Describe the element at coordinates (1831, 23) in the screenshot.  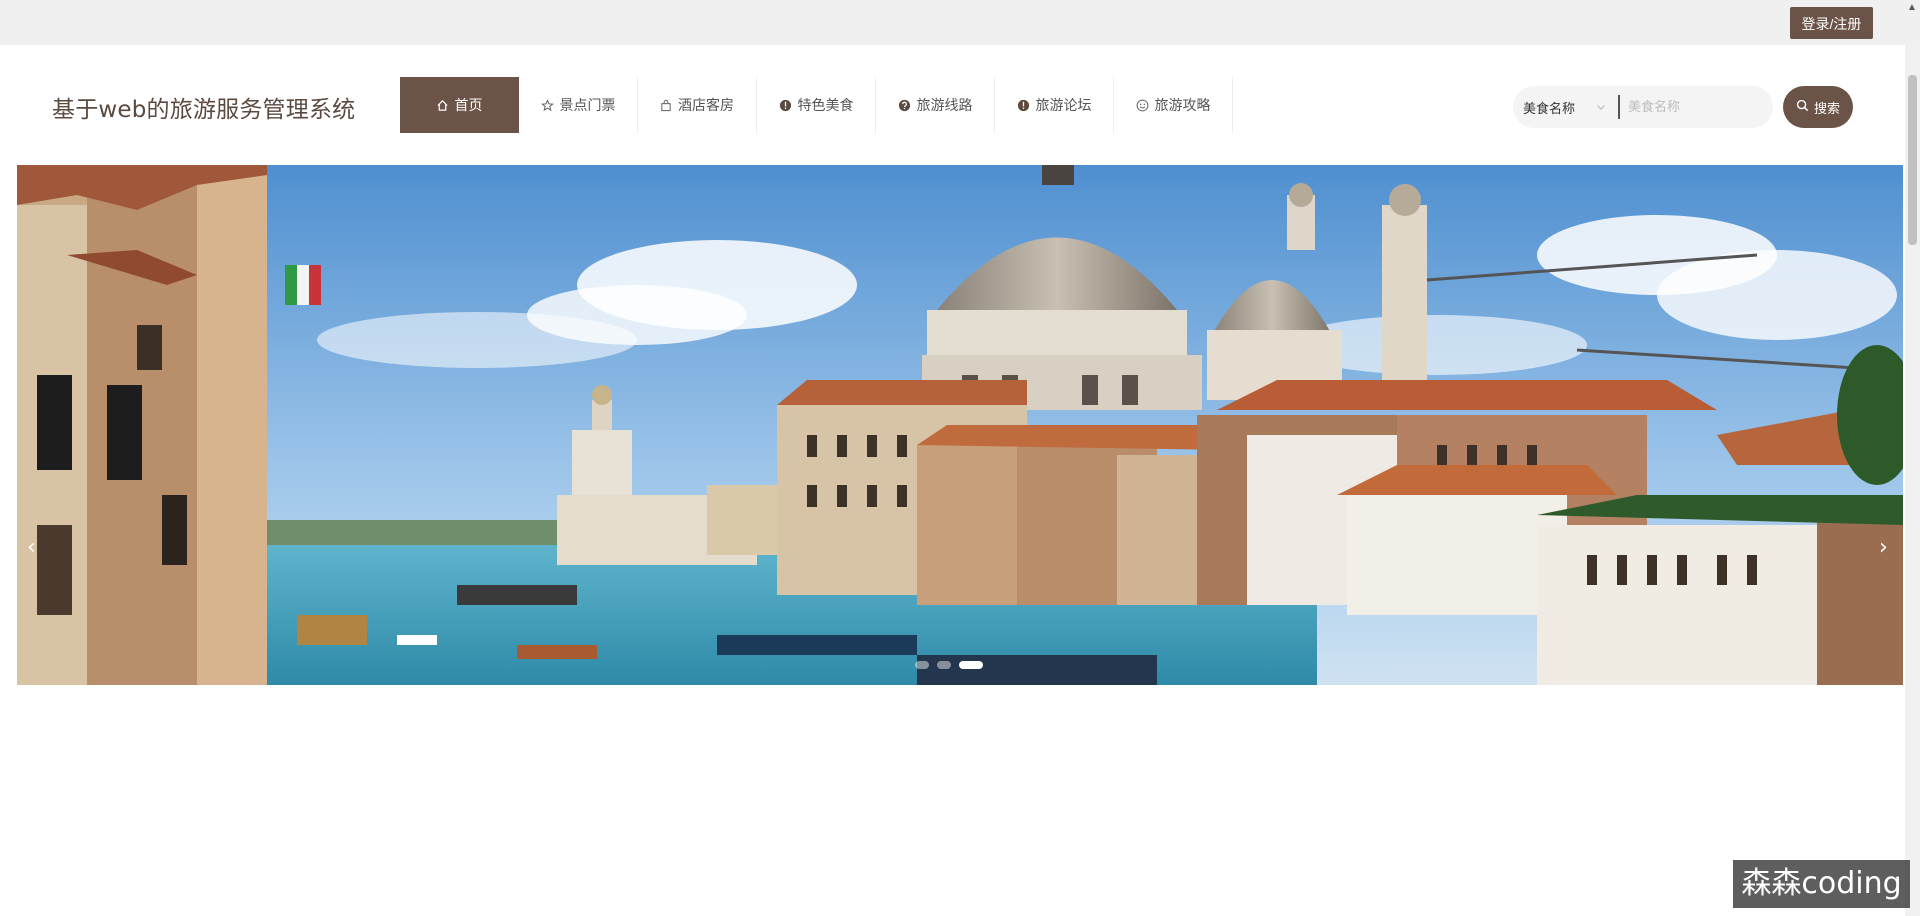
I see `login-register-button: 登录/注册` at that location.